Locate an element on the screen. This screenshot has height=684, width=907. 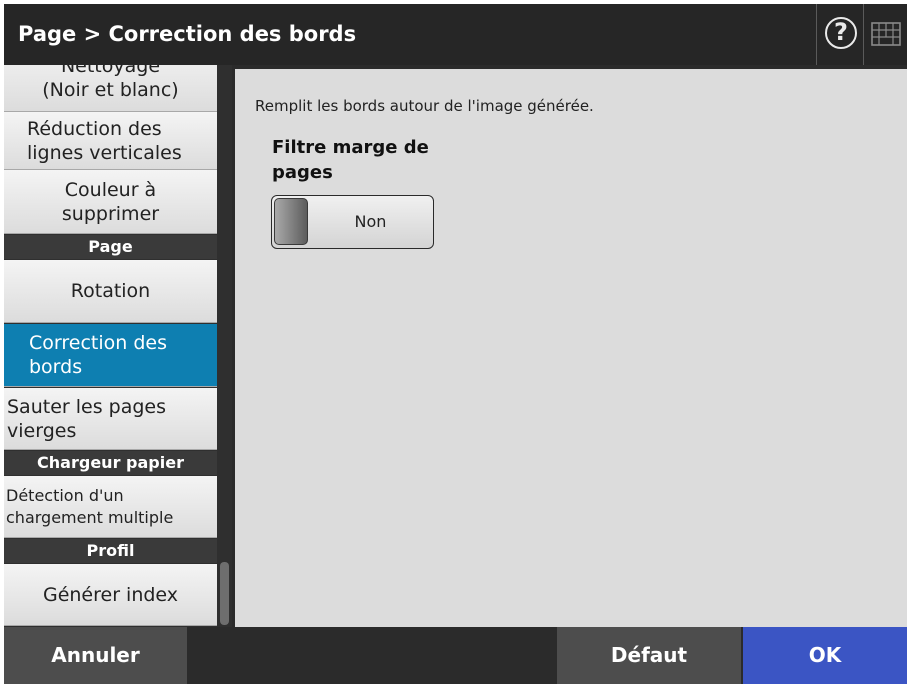
sidebar-category-page: Page is located at coordinates (110, 247).